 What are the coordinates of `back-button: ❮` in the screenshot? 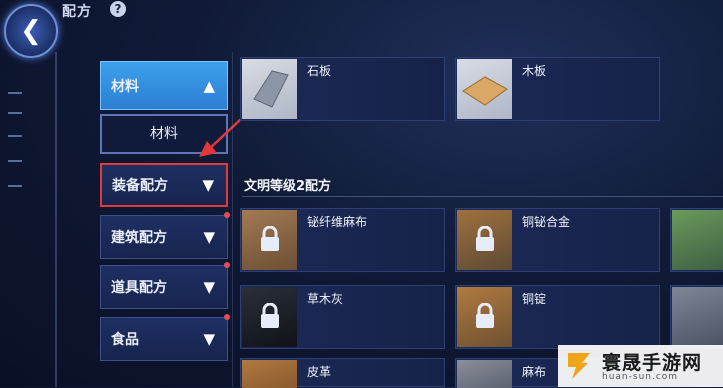 It's located at (31, 31).